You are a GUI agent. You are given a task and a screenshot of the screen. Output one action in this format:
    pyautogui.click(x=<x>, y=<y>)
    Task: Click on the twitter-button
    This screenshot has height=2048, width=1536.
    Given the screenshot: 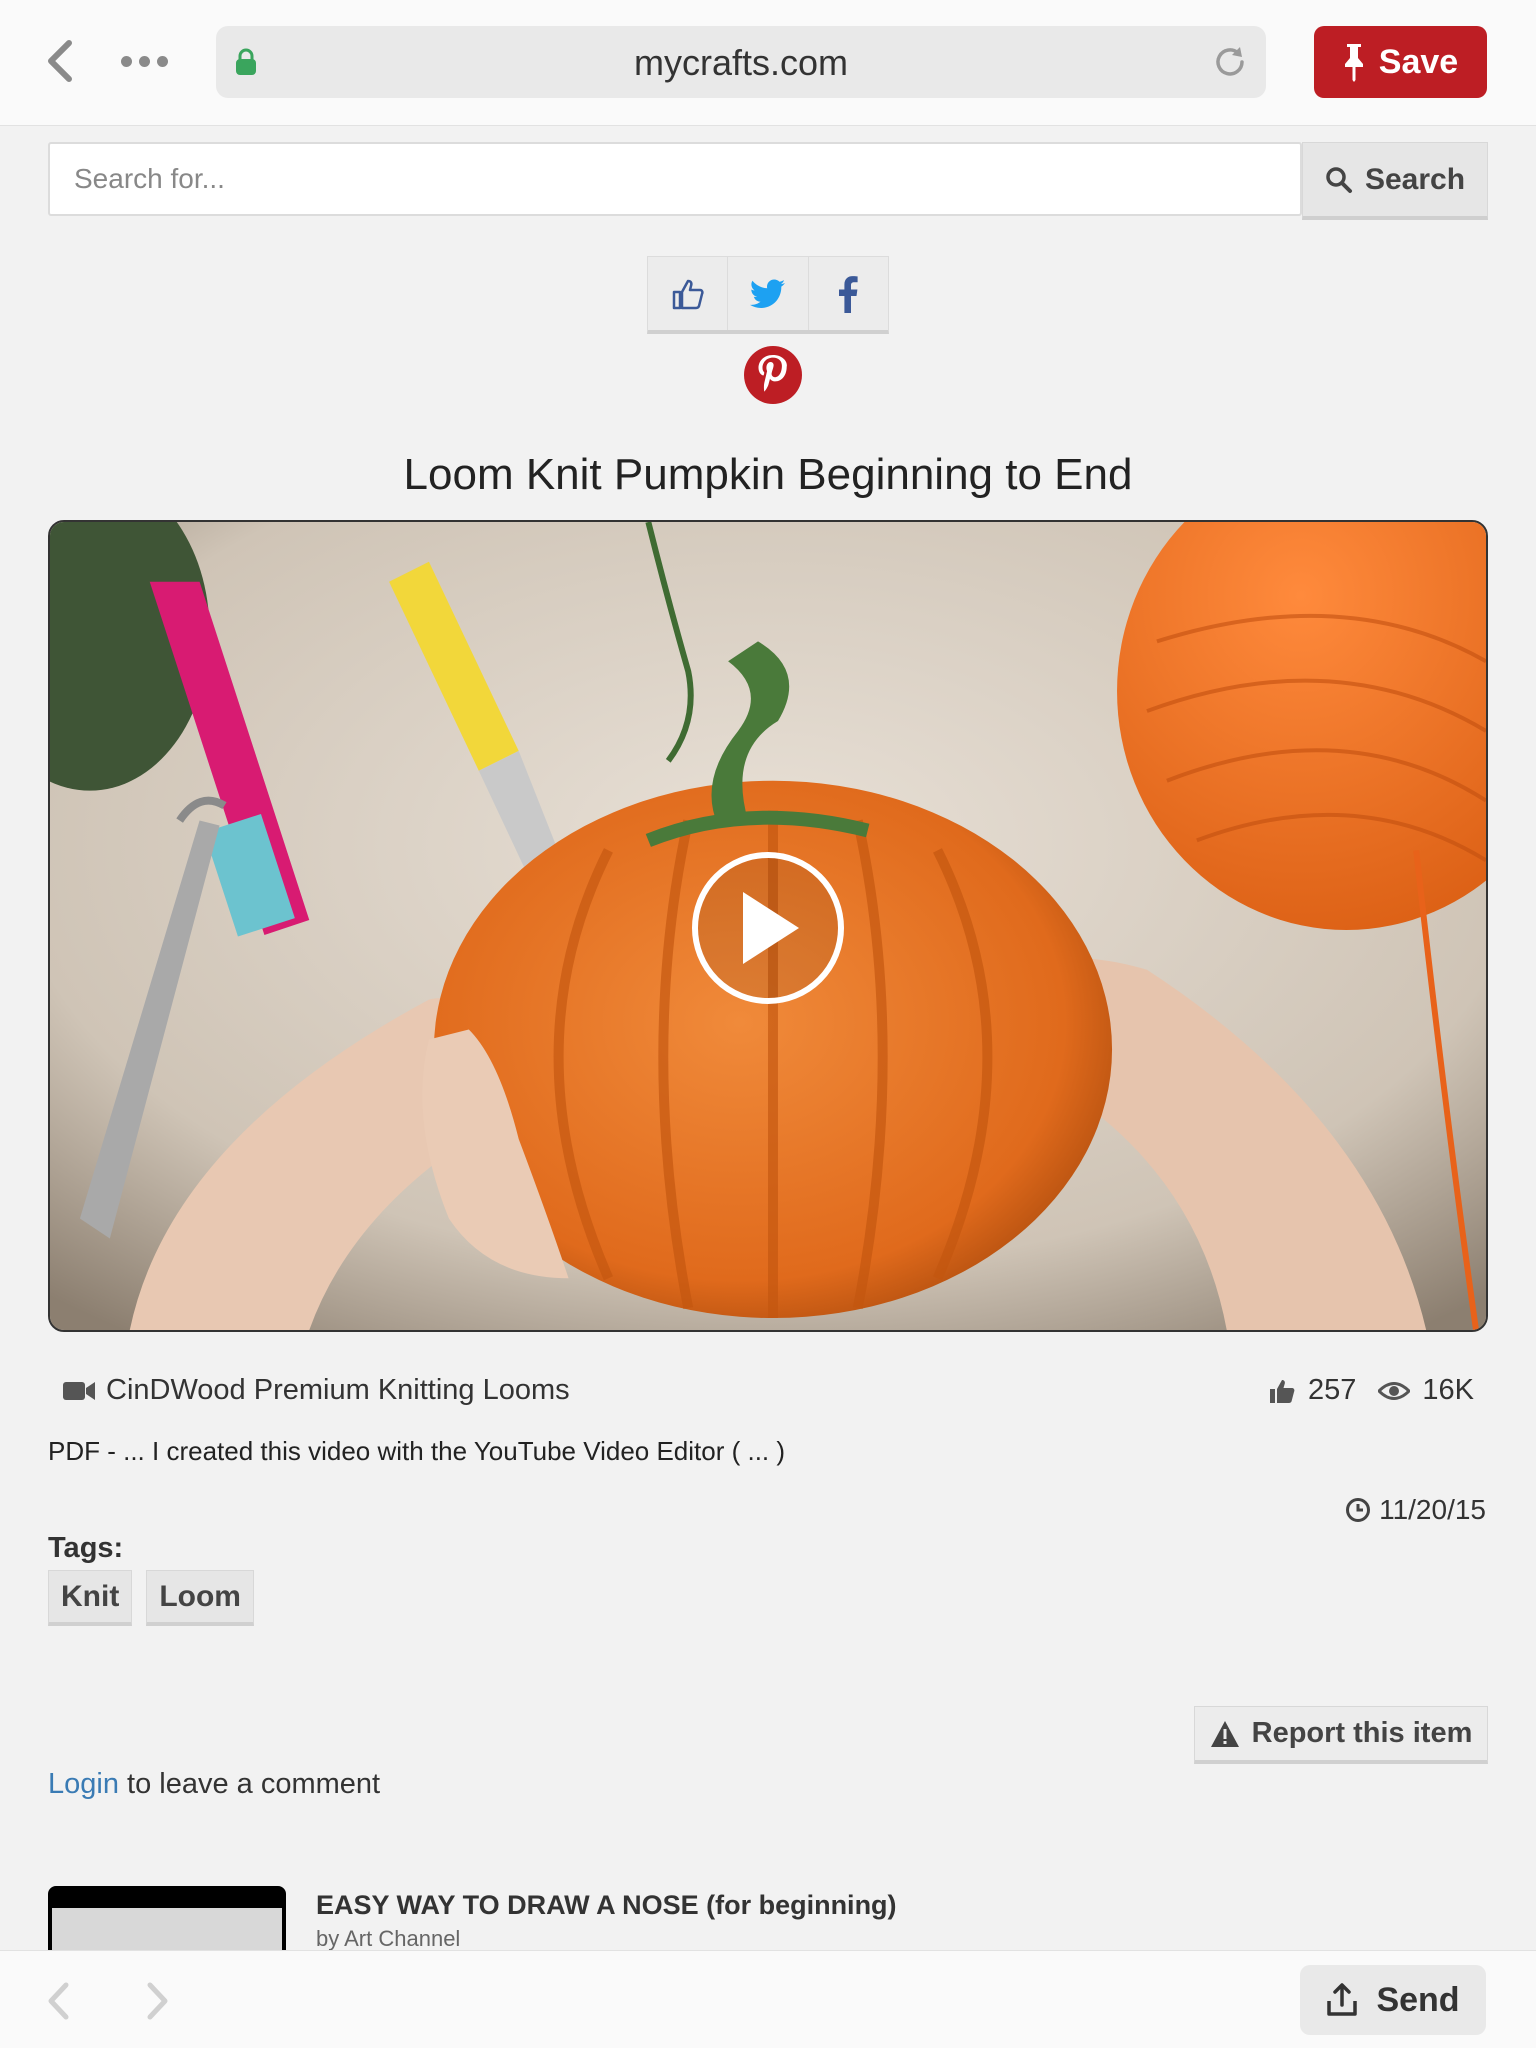 What is the action you would take?
    pyautogui.click(x=768, y=293)
    